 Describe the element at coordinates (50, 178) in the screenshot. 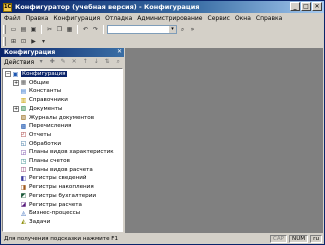

I see `tree-item: ◧ Регистры сведений` at that location.